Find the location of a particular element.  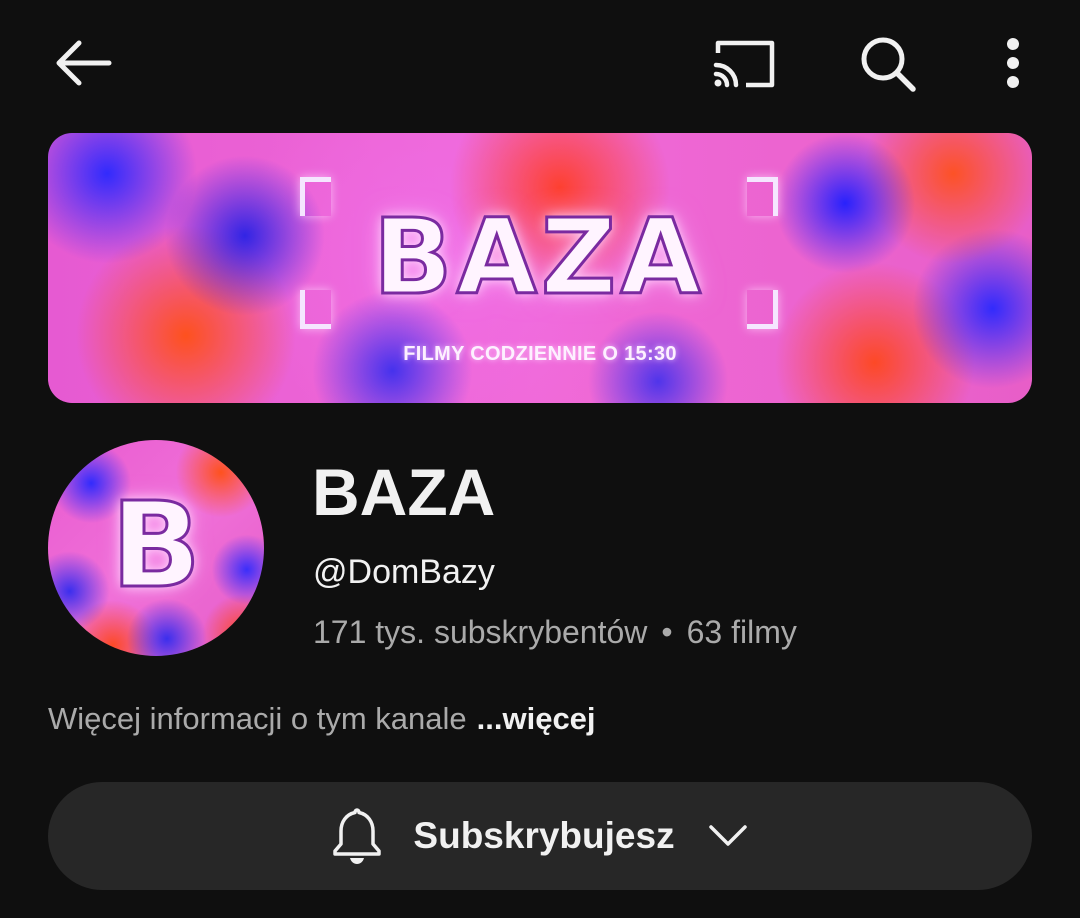

channel-avatar: B is located at coordinates (156, 548).